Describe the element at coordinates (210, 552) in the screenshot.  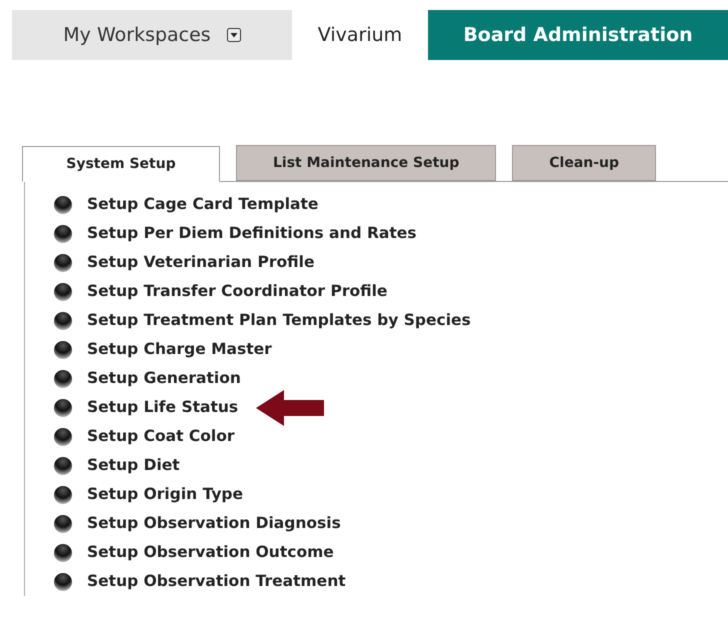
I see `setup-link: Setup Observation Outcome` at that location.